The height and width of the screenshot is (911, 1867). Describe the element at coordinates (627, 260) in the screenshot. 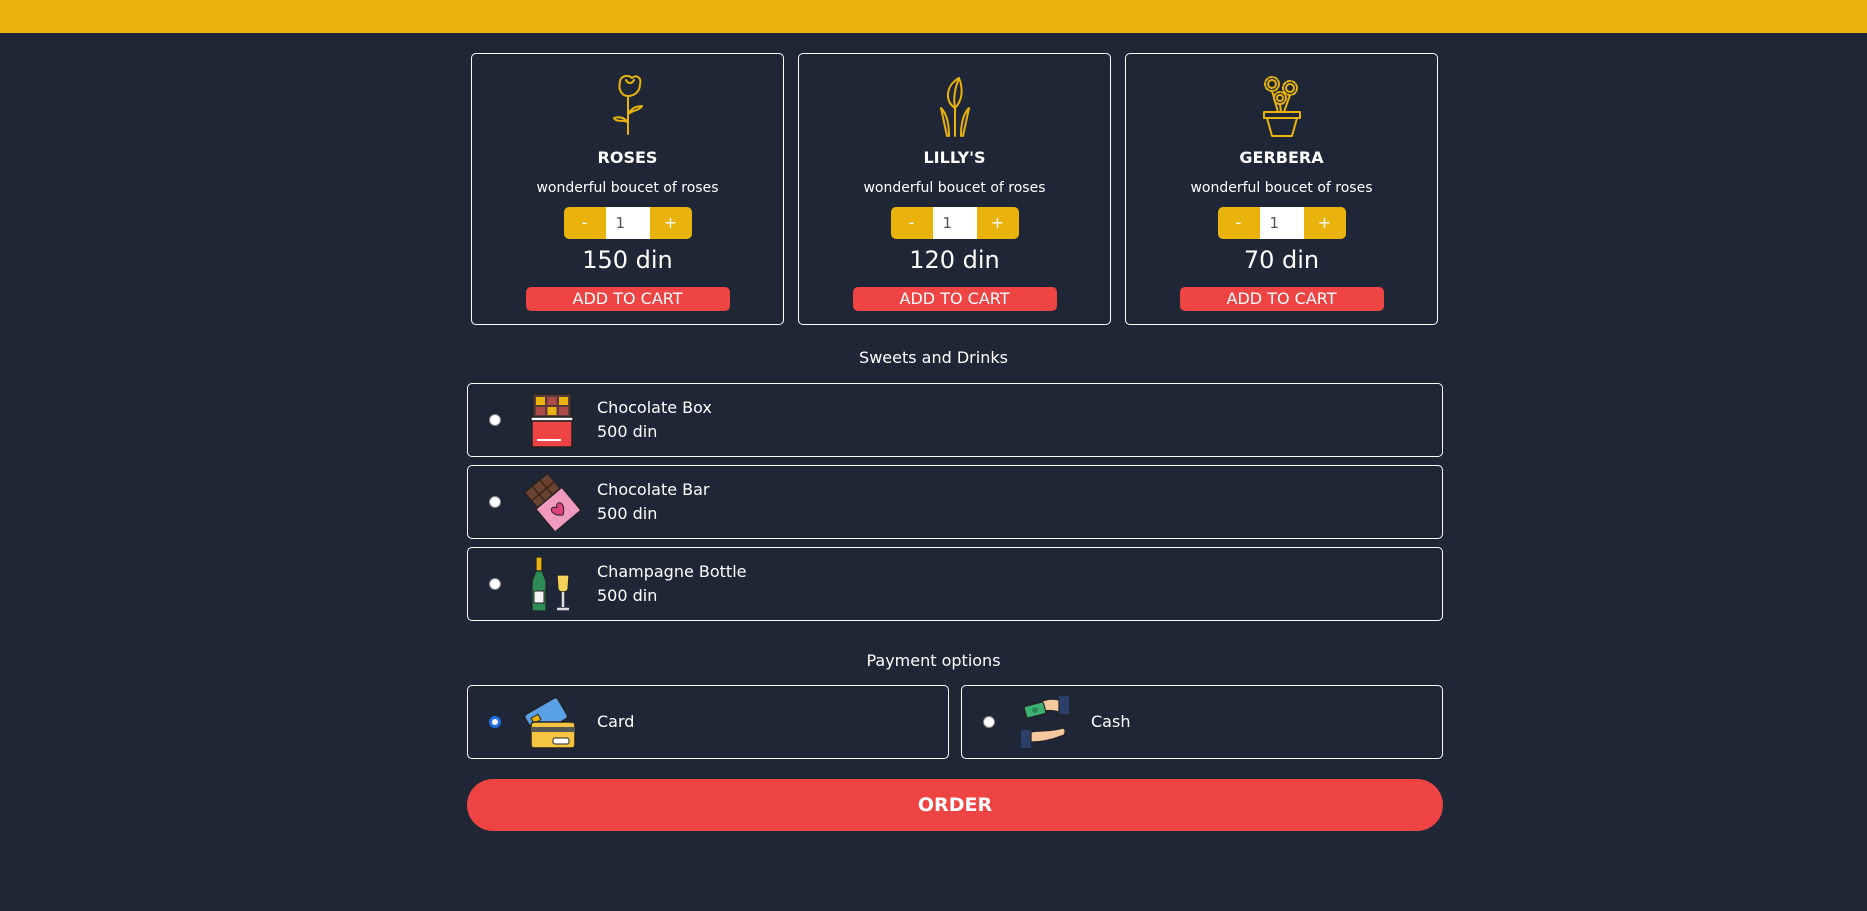

I see `product-price: 150 din` at that location.